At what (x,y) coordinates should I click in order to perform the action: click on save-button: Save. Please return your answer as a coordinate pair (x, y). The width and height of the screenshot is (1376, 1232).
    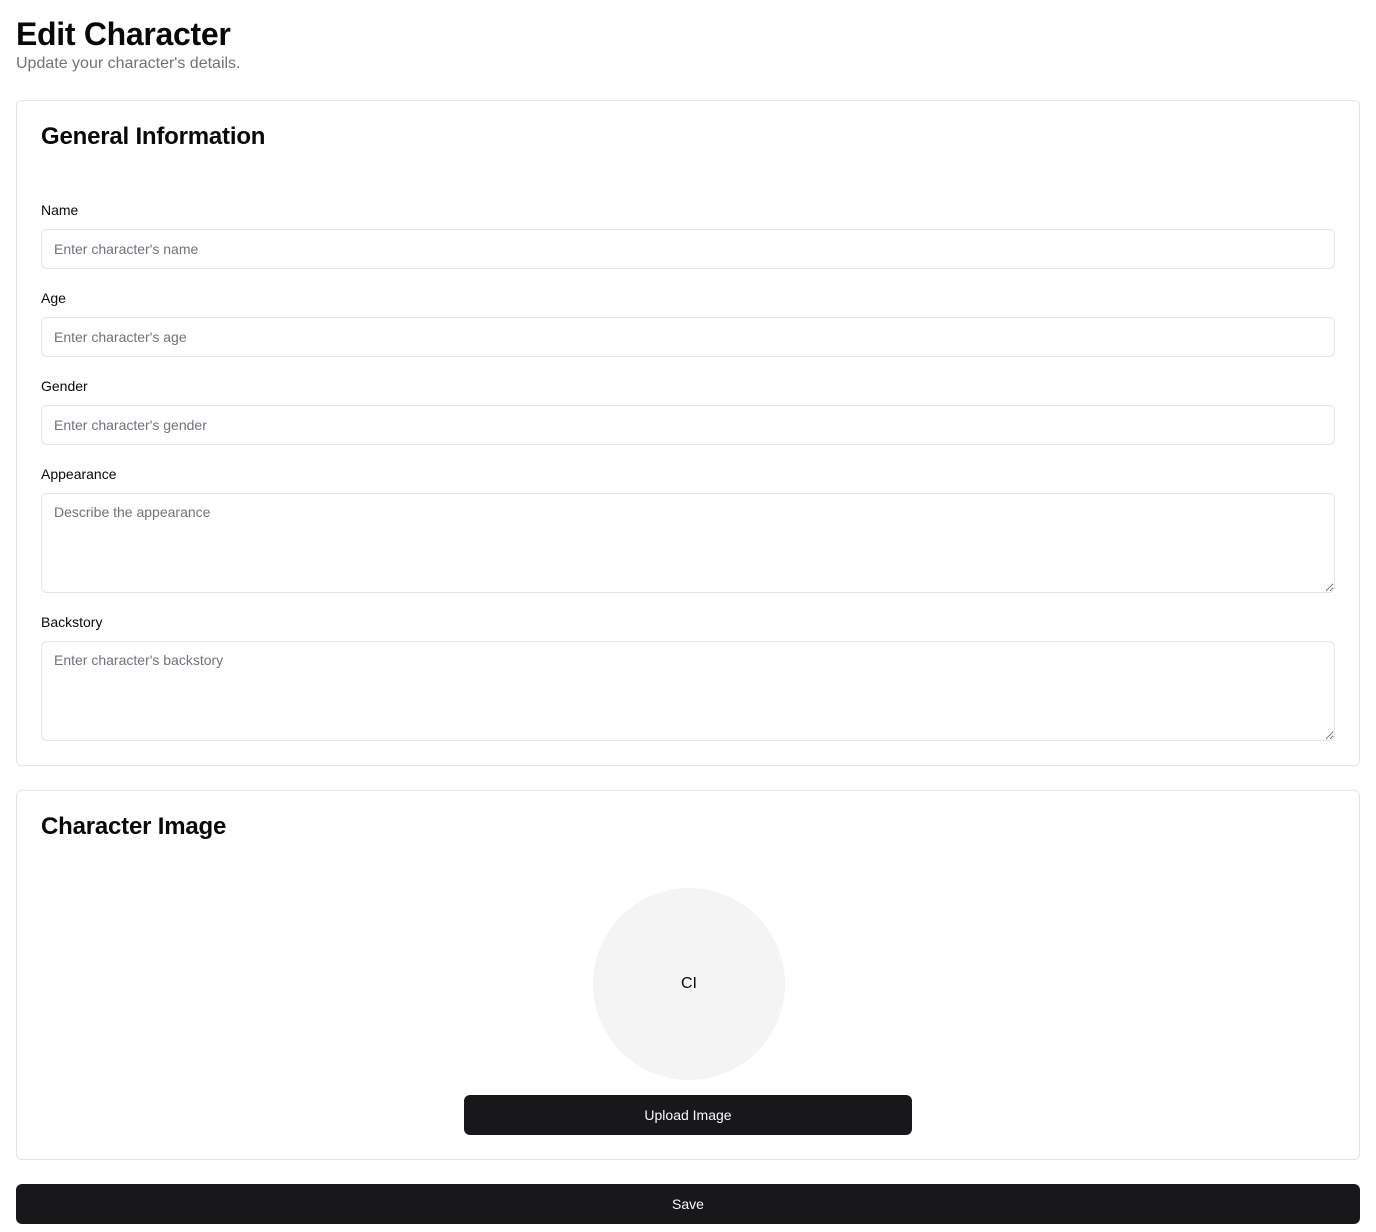
    Looking at the image, I should click on (688, 1204).